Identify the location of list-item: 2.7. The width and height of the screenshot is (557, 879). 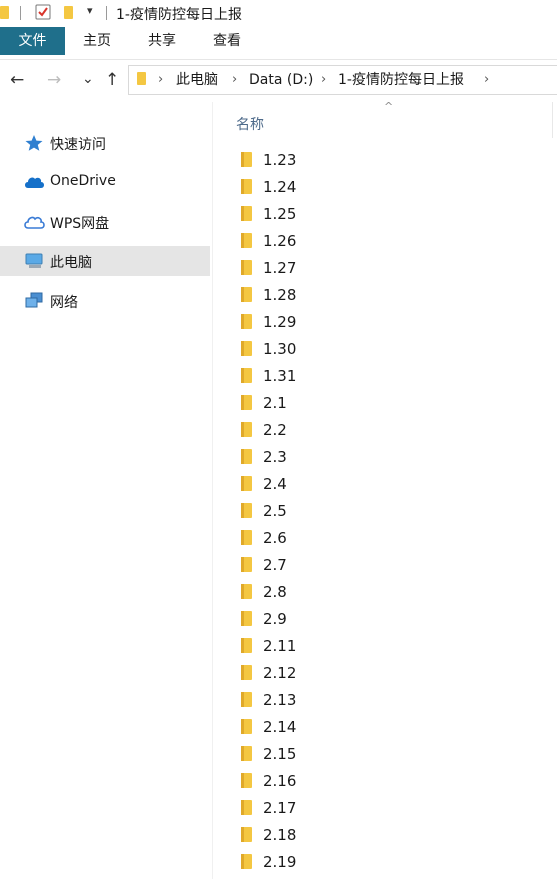
(386, 565).